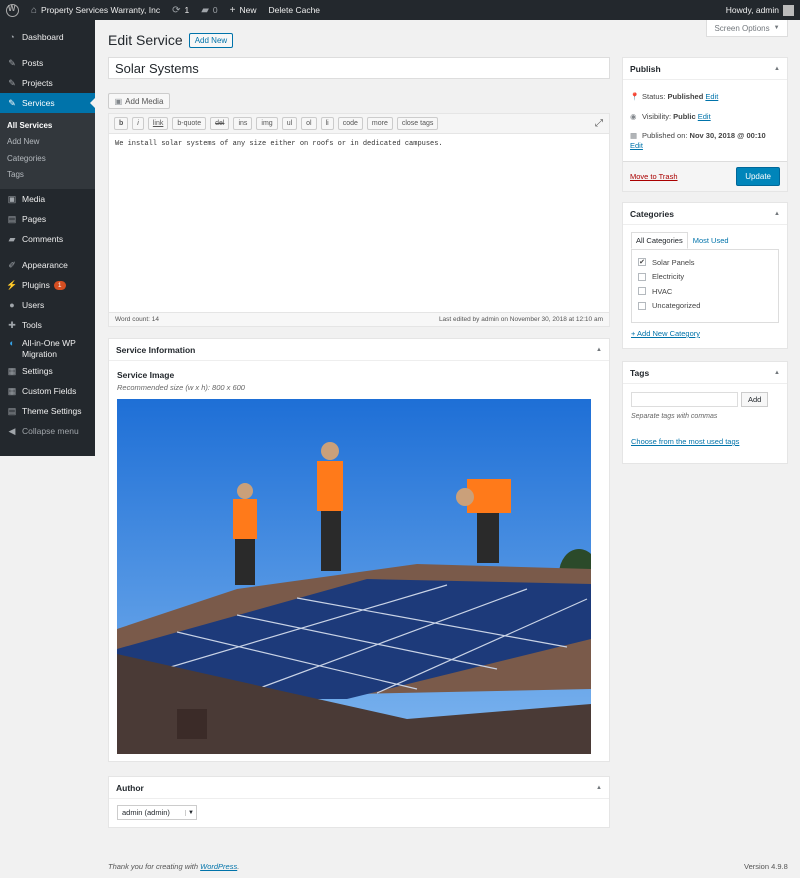 The image size is (800, 878). What do you see at coordinates (47, 325) in the screenshot?
I see `sidebar-item-tools: ✚ Tools` at bounding box center [47, 325].